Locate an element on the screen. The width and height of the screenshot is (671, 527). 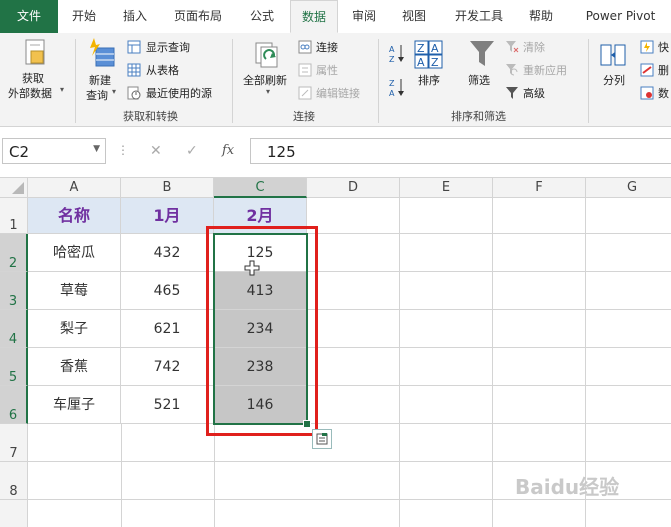
data-validation-icon is located at coordinates (647, 94).